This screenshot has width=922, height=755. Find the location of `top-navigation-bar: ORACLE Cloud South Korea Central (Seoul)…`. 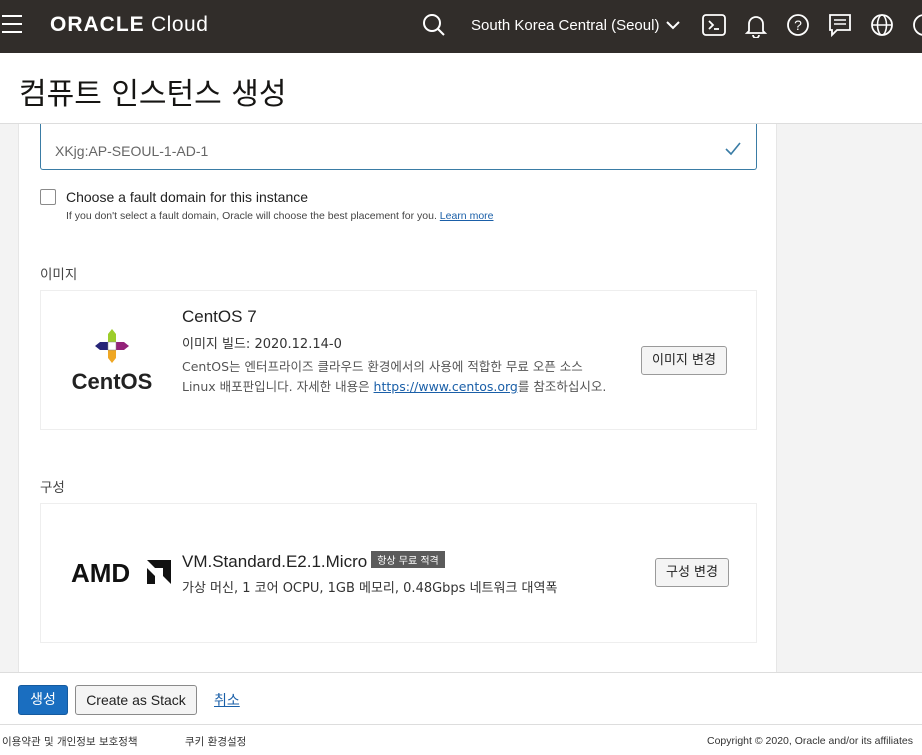

top-navigation-bar: ORACLE Cloud South Korea Central (Seoul)… is located at coordinates (461, 26).